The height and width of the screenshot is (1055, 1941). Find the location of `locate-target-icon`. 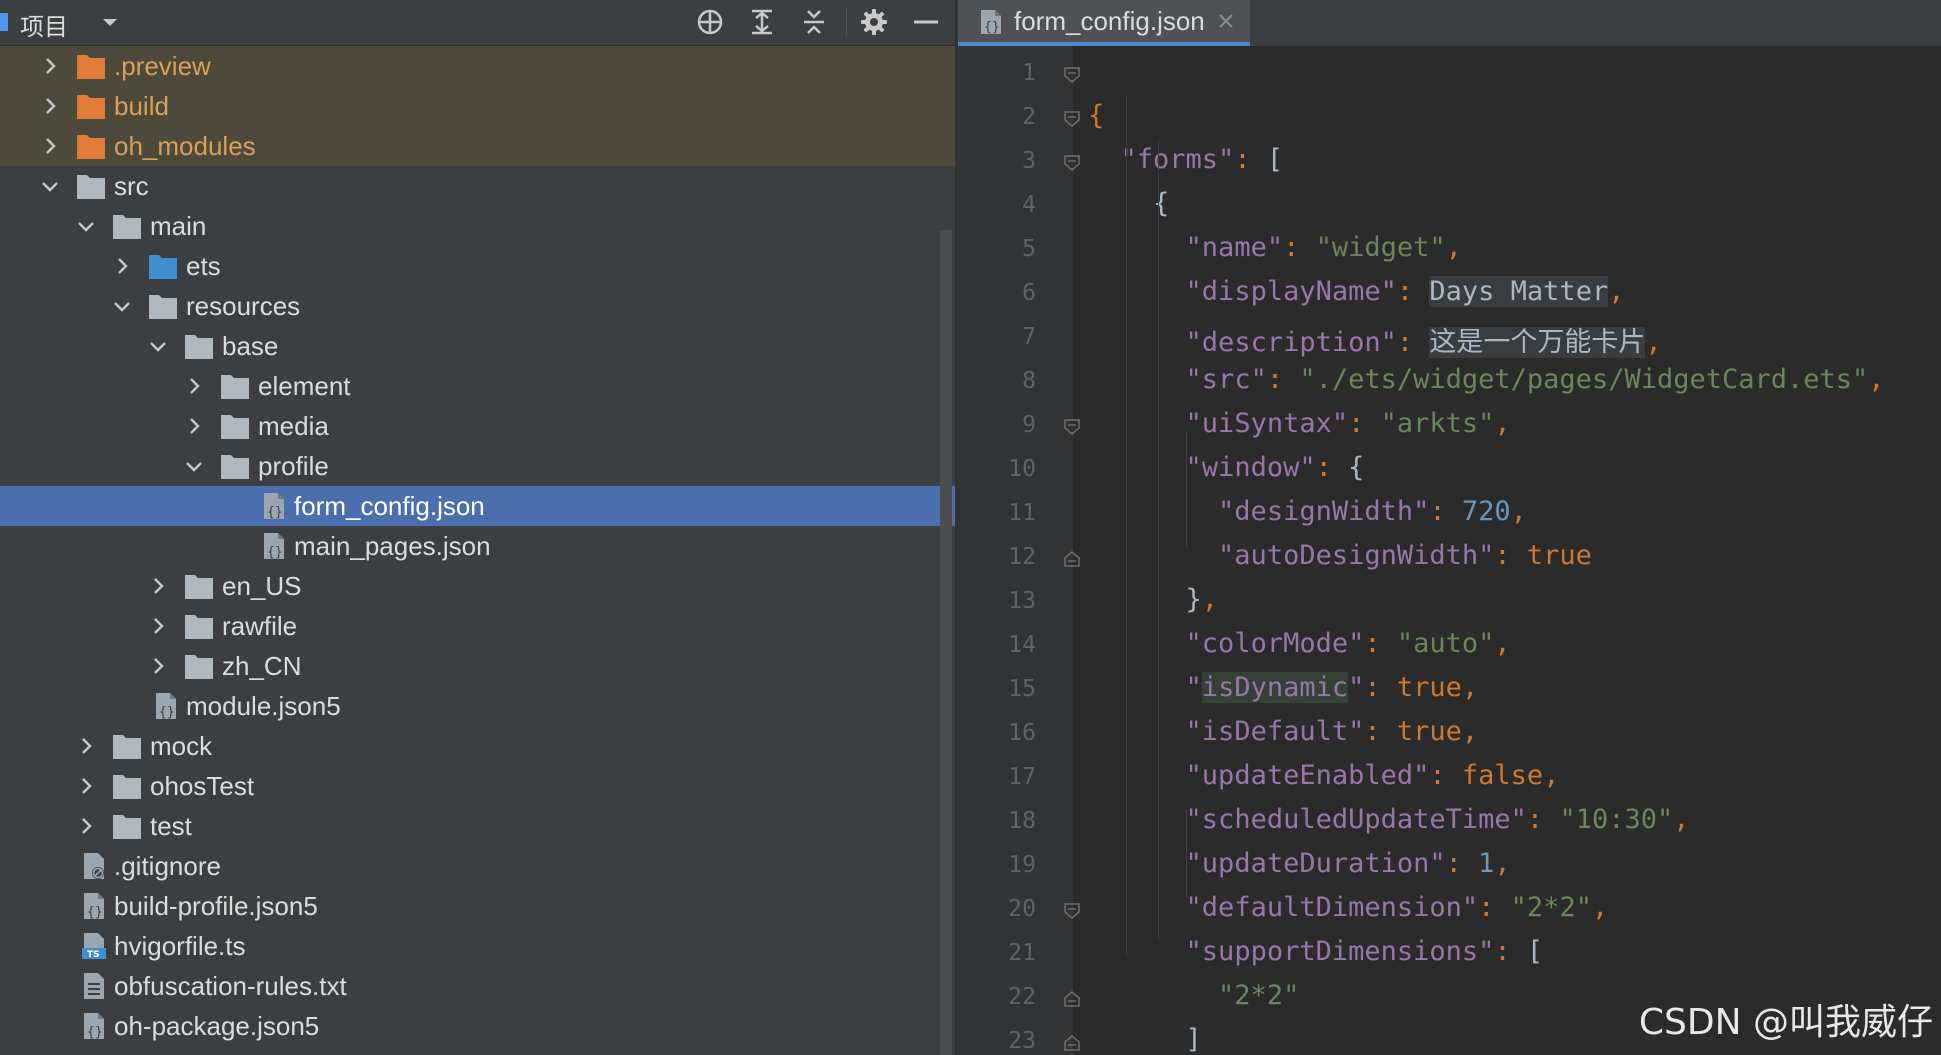

locate-target-icon is located at coordinates (710, 22).